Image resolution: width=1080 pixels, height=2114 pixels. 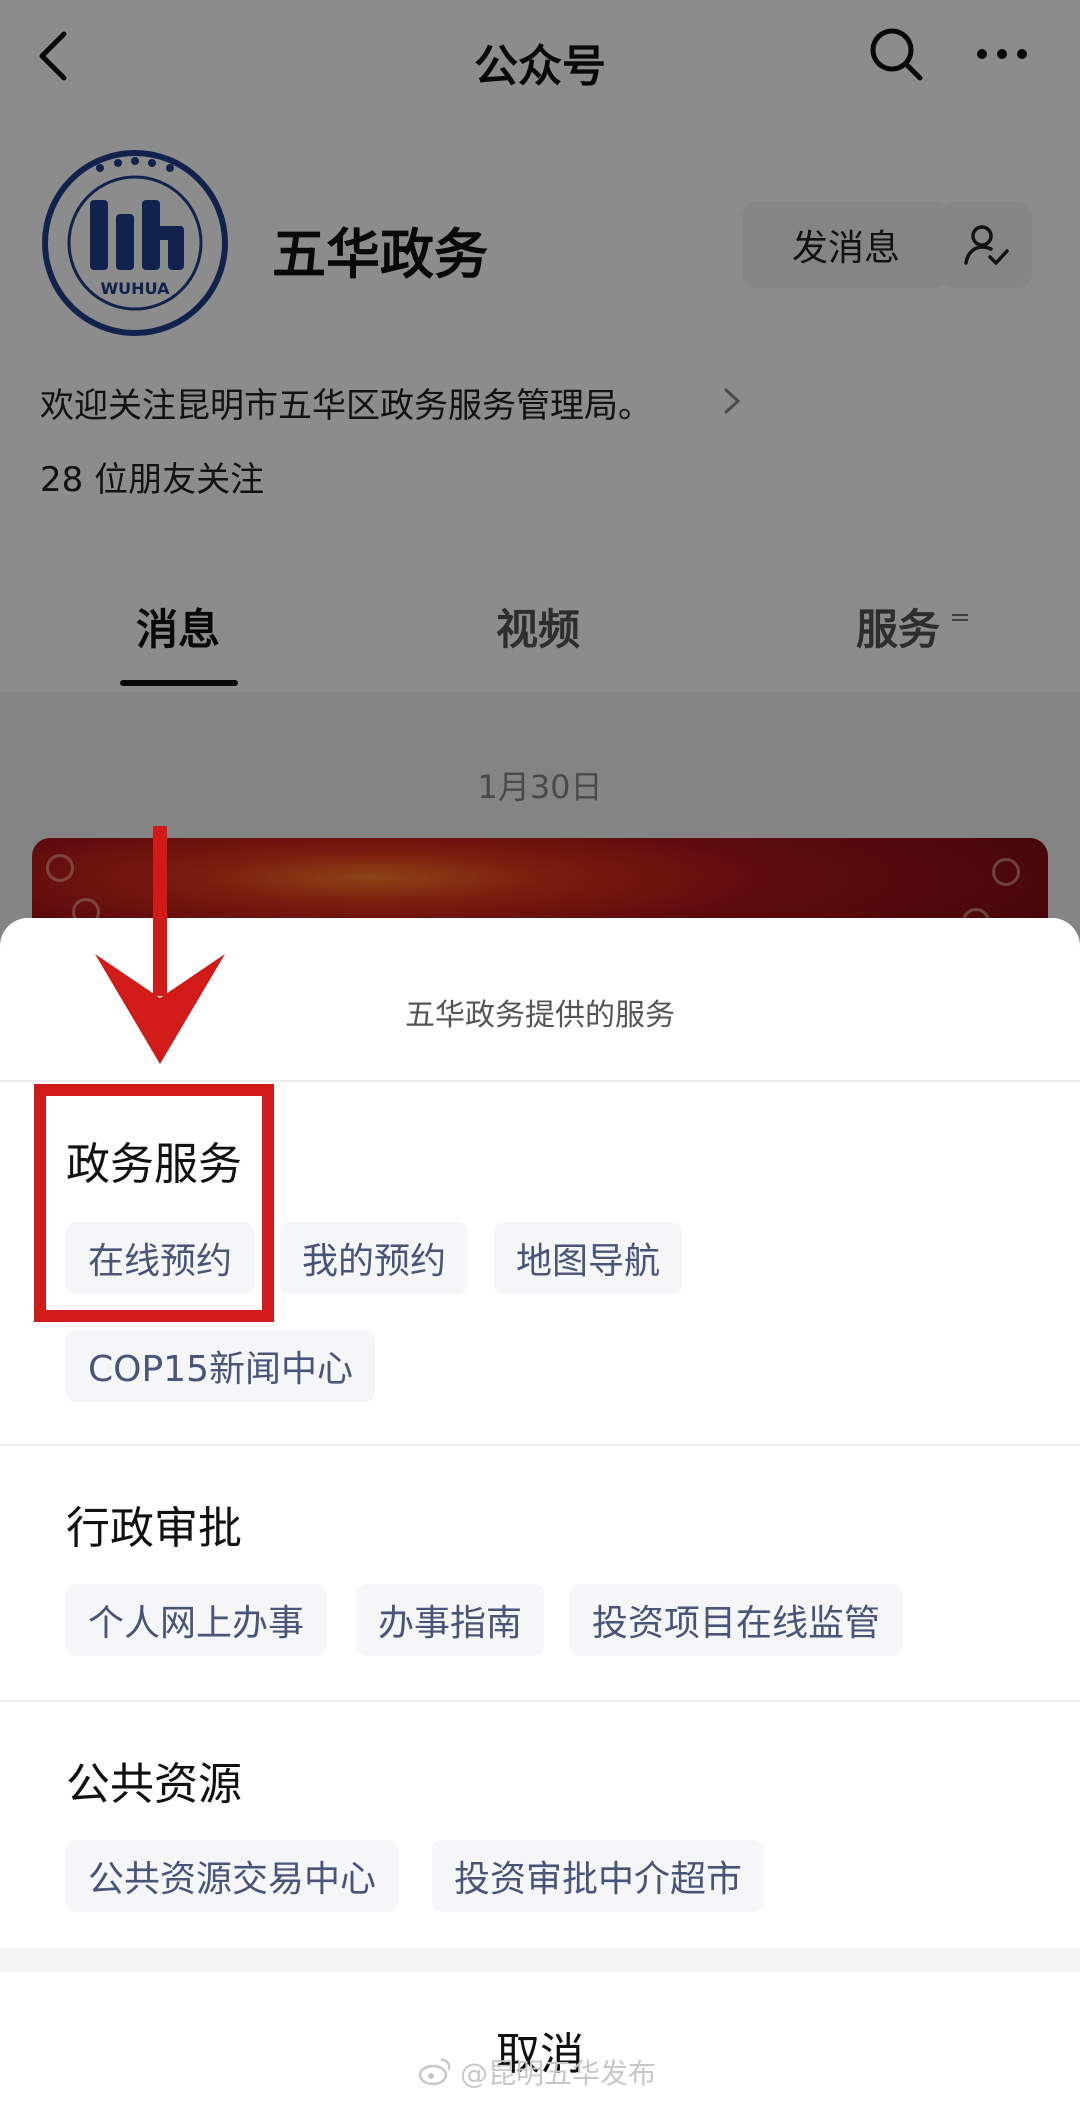 What do you see at coordinates (540, 1960) in the screenshot?
I see `sheet-separator` at bounding box center [540, 1960].